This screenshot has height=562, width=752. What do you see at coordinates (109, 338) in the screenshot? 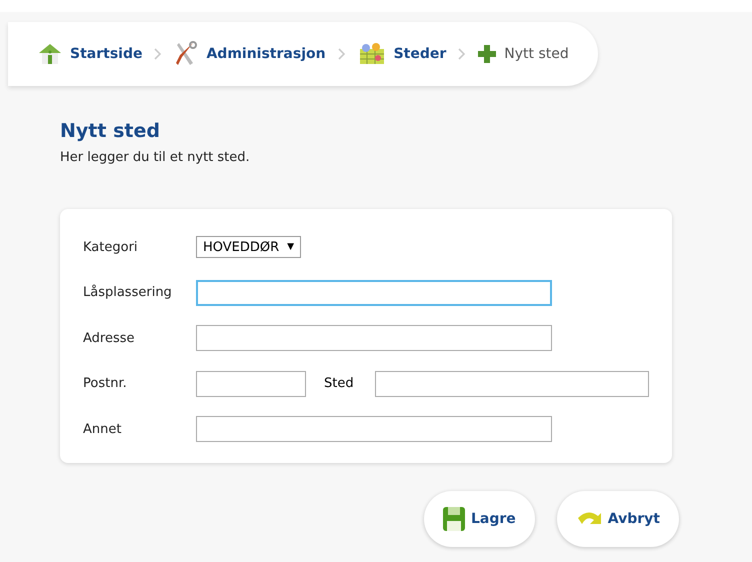
I see `field-label: Adresse` at bounding box center [109, 338].